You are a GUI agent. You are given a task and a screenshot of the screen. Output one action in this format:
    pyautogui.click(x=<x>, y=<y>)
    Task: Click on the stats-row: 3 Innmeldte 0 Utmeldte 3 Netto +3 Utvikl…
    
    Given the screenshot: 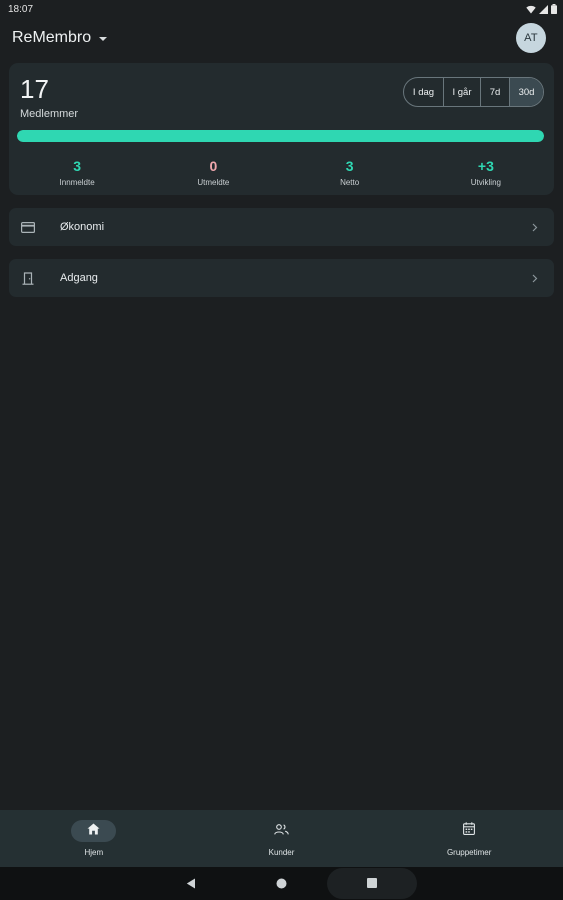 What is the action you would take?
    pyautogui.click(x=281, y=174)
    